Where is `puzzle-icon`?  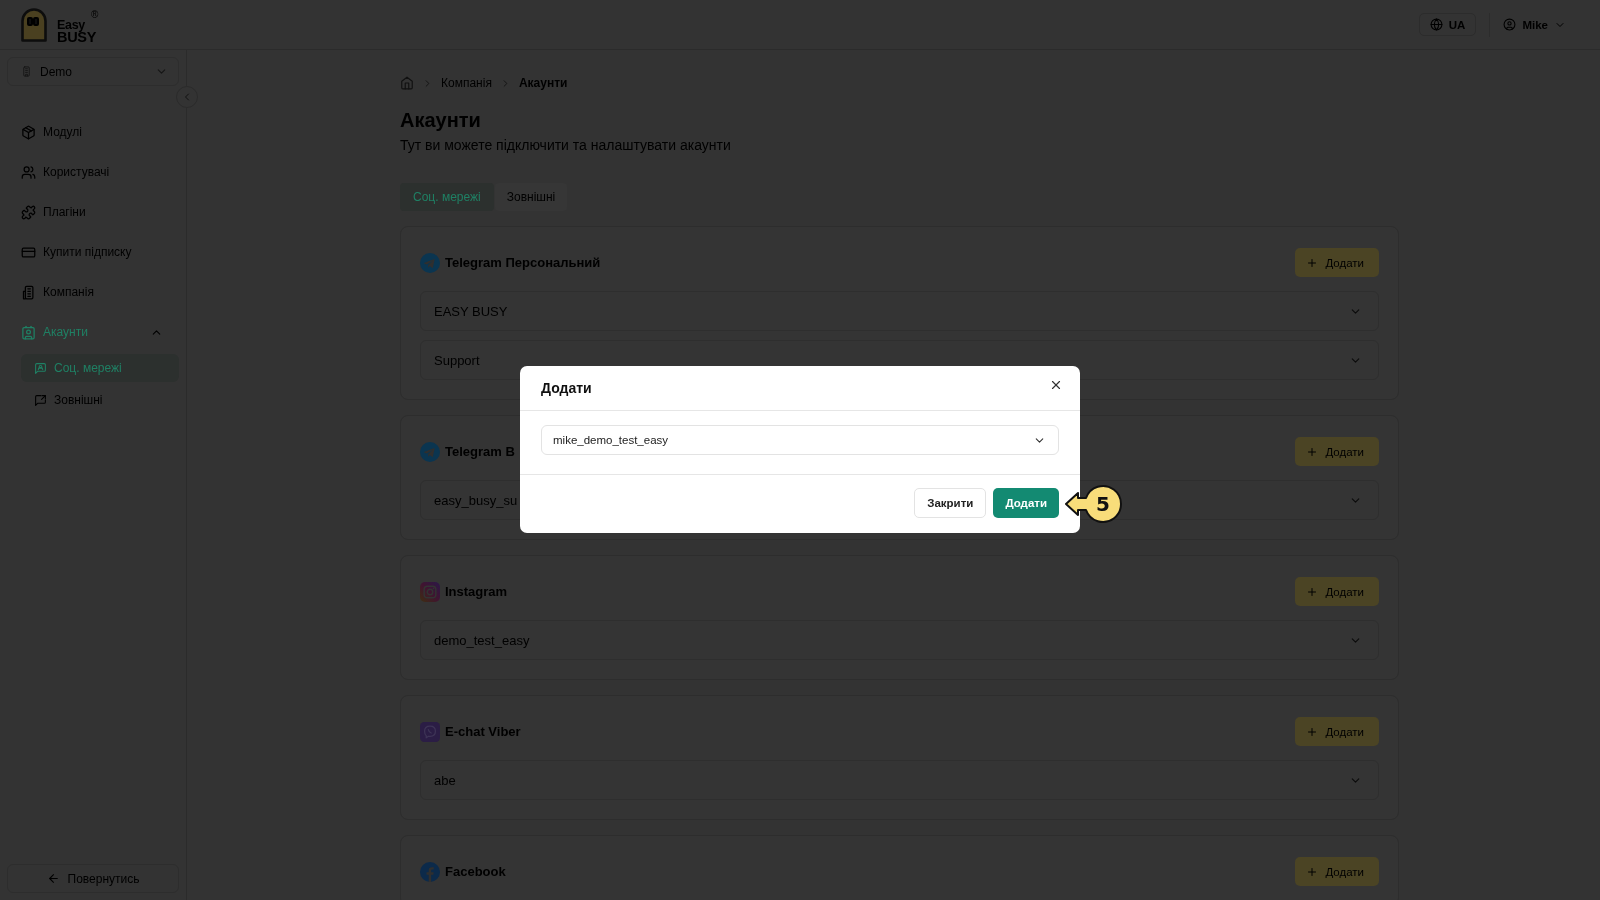 puzzle-icon is located at coordinates (28, 212).